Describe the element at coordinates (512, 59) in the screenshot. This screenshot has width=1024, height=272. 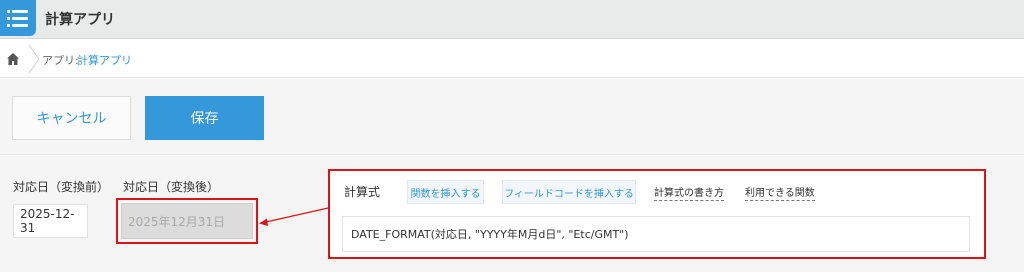
I see `breadcrumb: アプリ: 計算アプリ` at that location.